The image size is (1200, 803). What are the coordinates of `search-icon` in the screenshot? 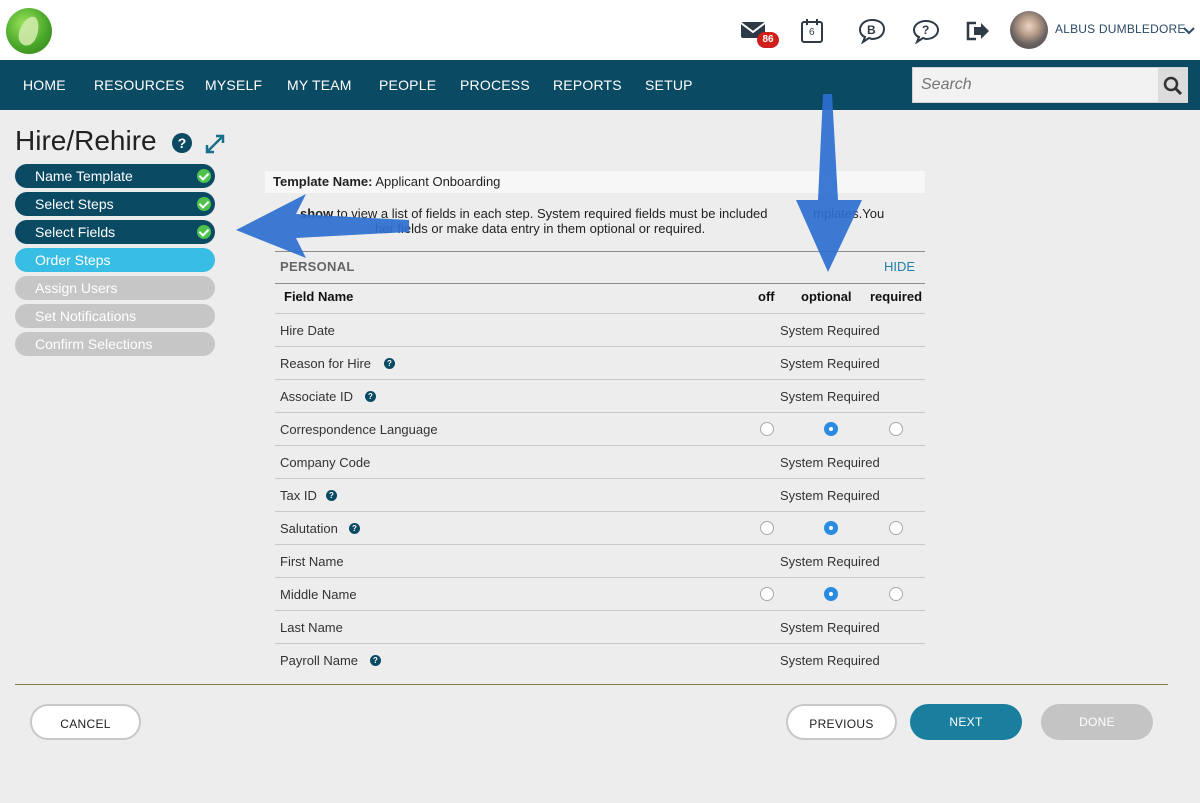 It's located at (1173, 86).